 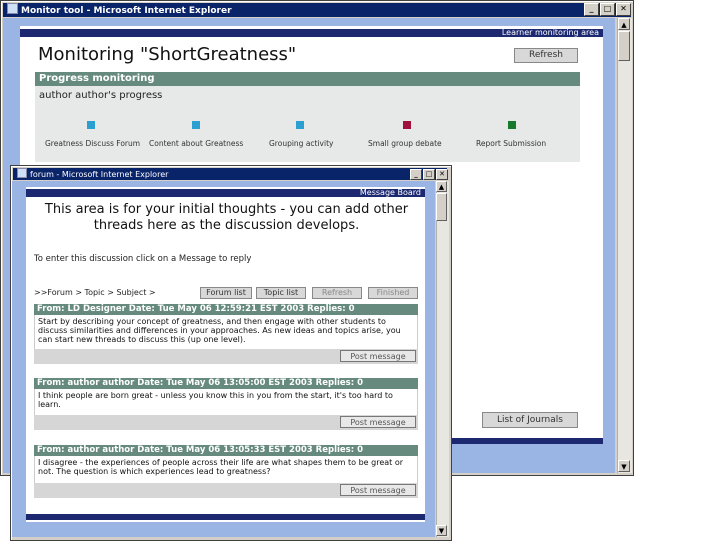 What do you see at coordinates (393, 293) in the screenshot?
I see `finished-button: Finished` at bounding box center [393, 293].